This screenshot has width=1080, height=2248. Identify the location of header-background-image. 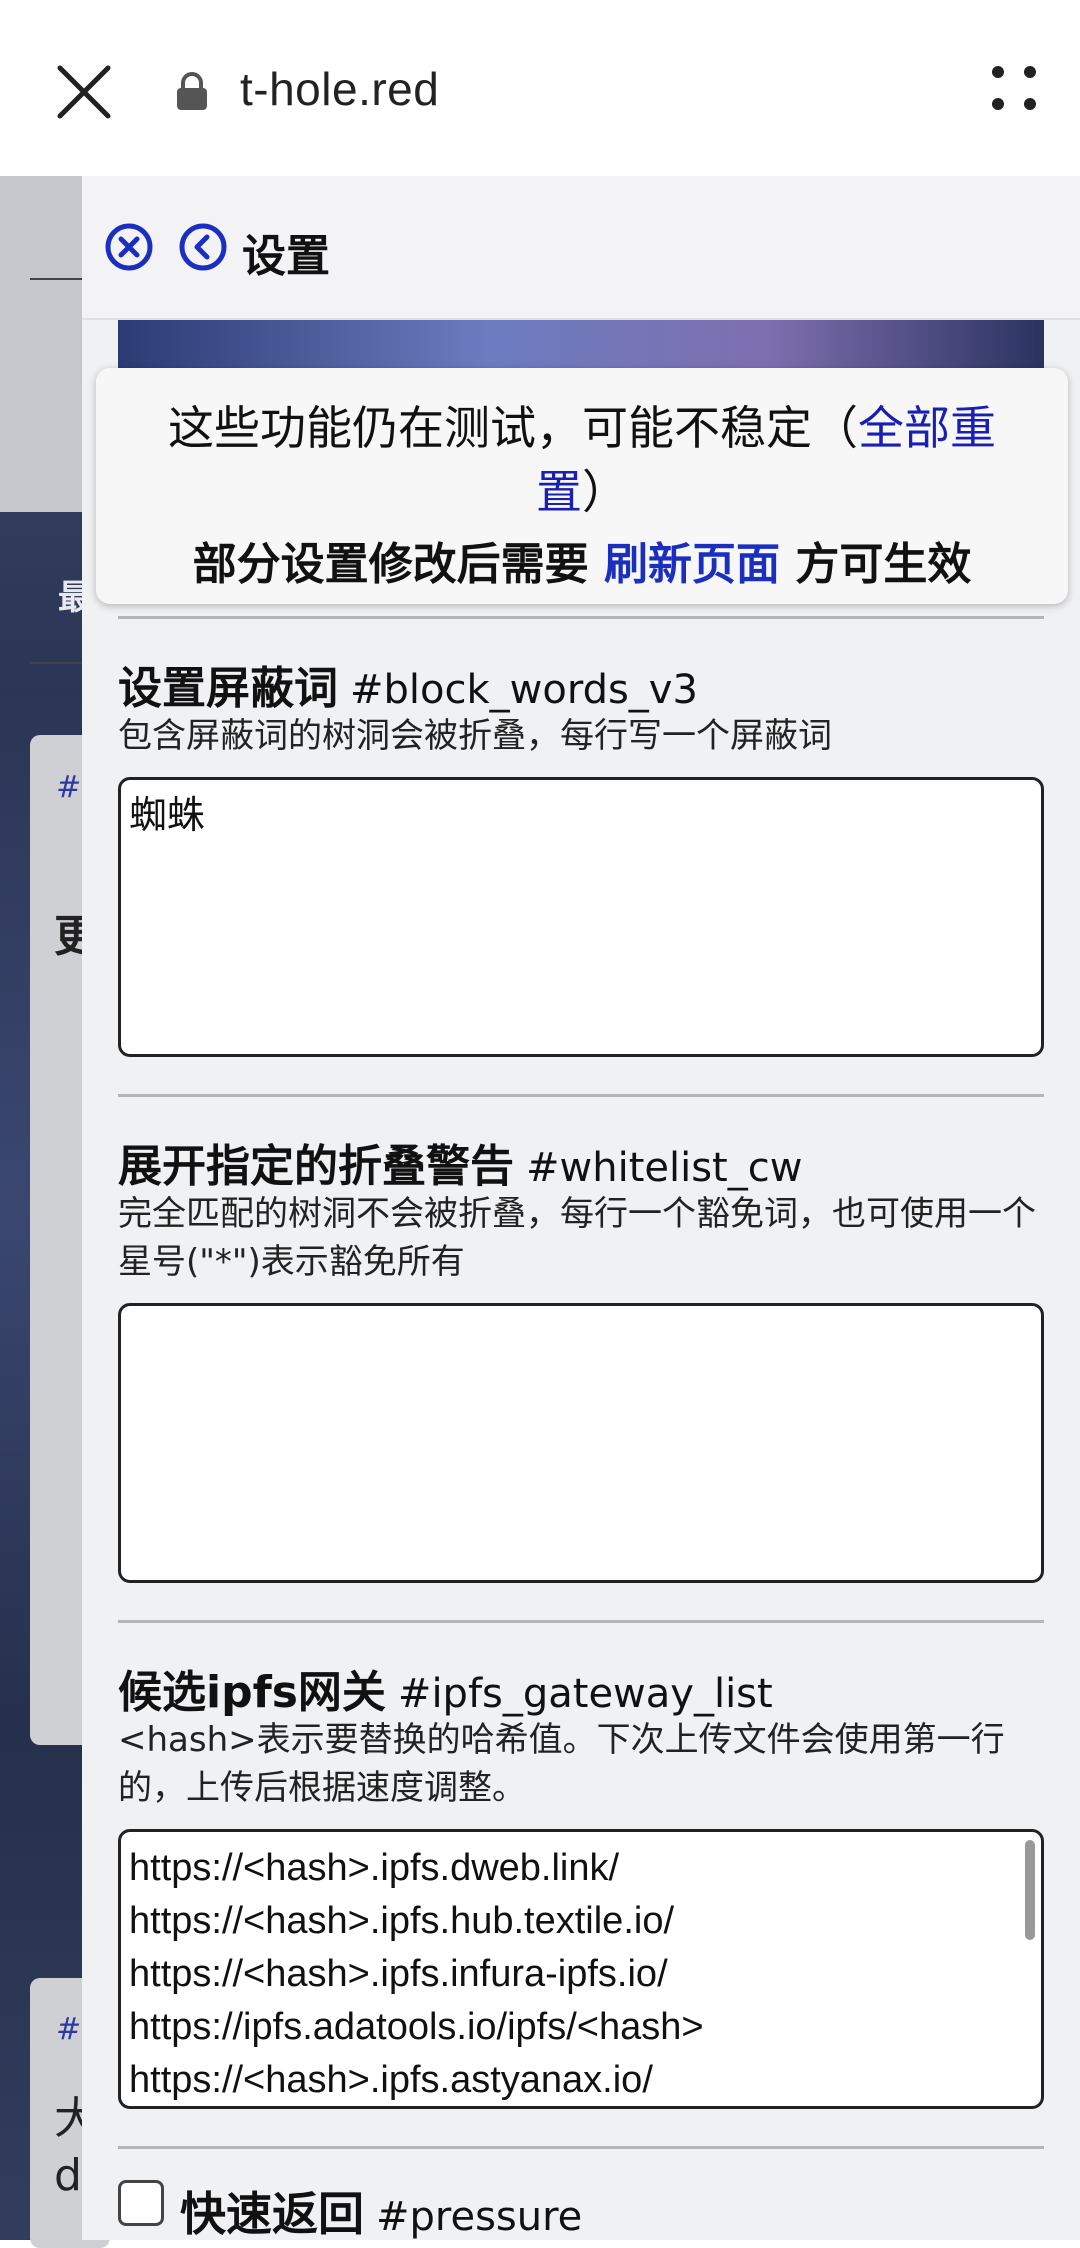
(581, 345).